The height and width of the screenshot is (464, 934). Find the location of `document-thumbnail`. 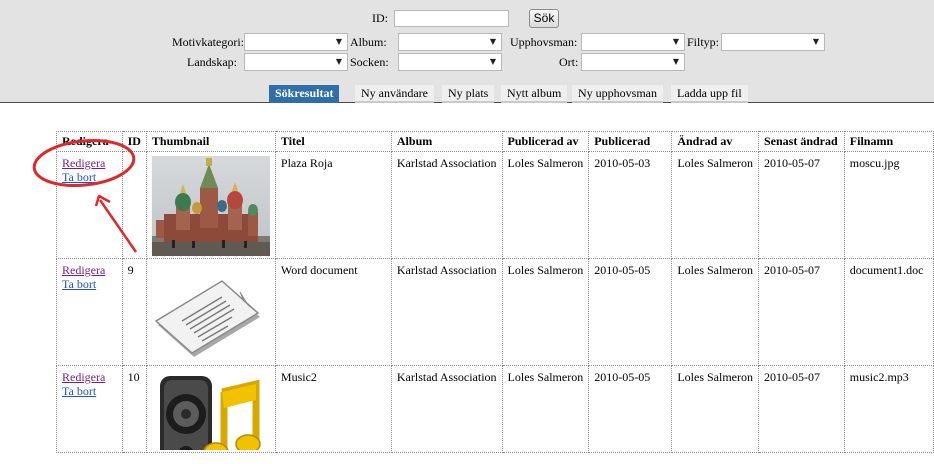

document-thumbnail is located at coordinates (211, 313).